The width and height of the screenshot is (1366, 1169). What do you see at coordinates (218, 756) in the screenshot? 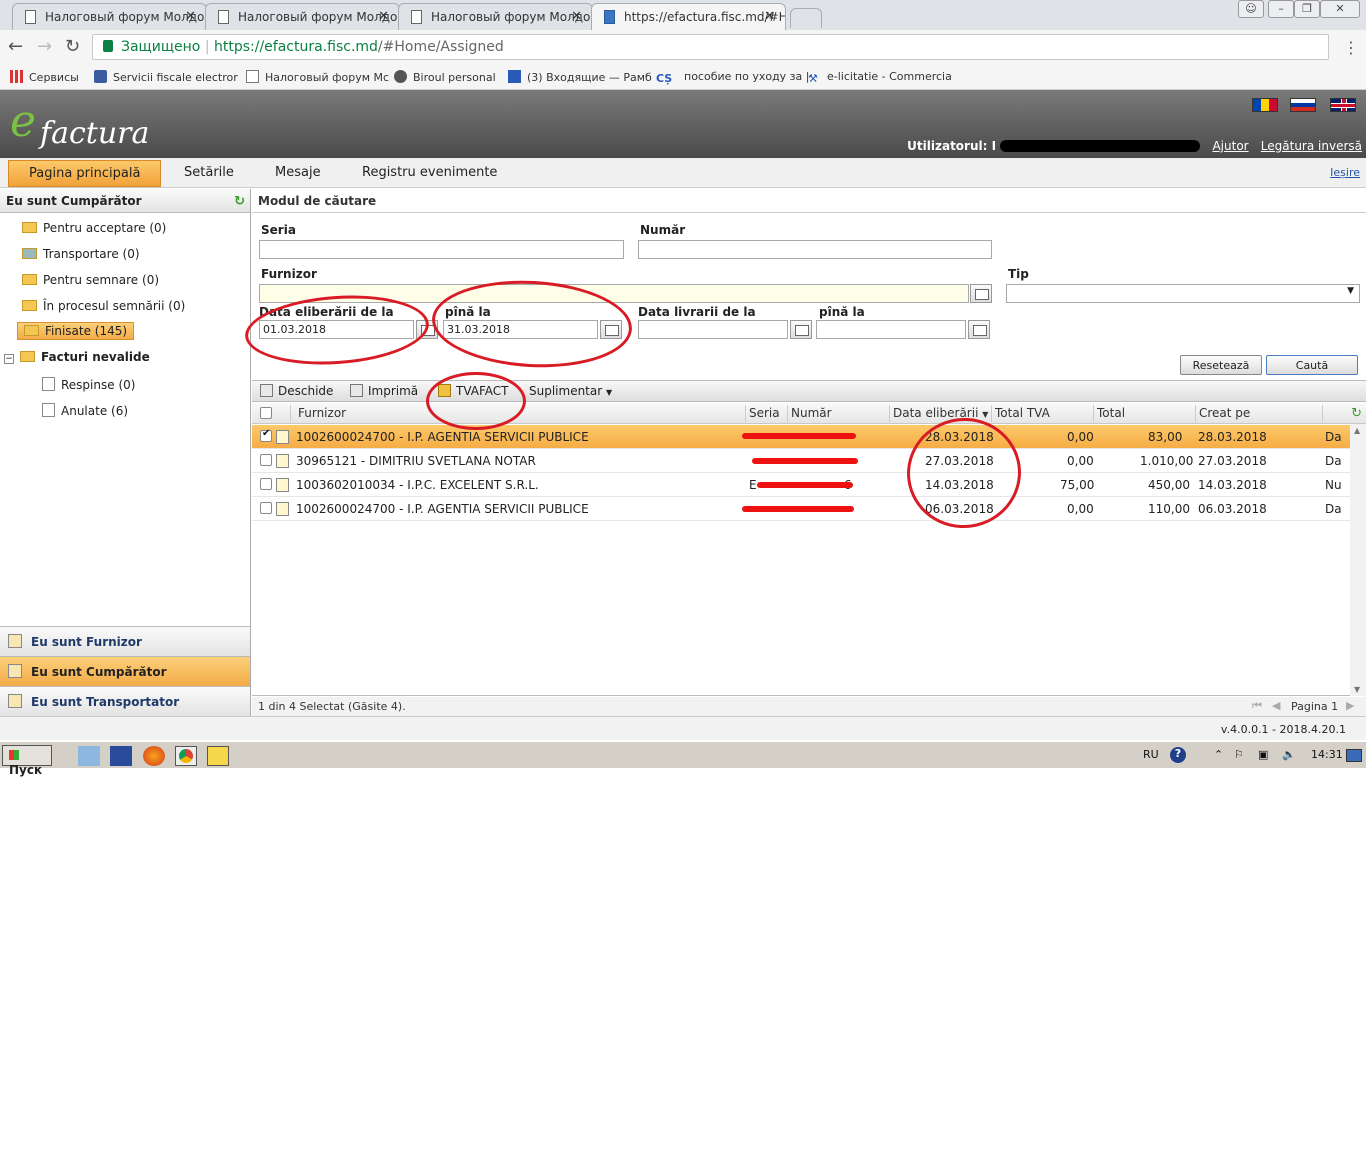
I see `app-icon` at bounding box center [218, 756].